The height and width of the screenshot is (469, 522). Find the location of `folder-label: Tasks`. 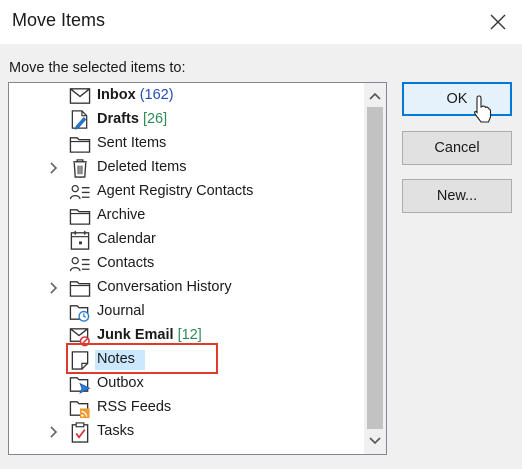

folder-label: Tasks is located at coordinates (115, 431).